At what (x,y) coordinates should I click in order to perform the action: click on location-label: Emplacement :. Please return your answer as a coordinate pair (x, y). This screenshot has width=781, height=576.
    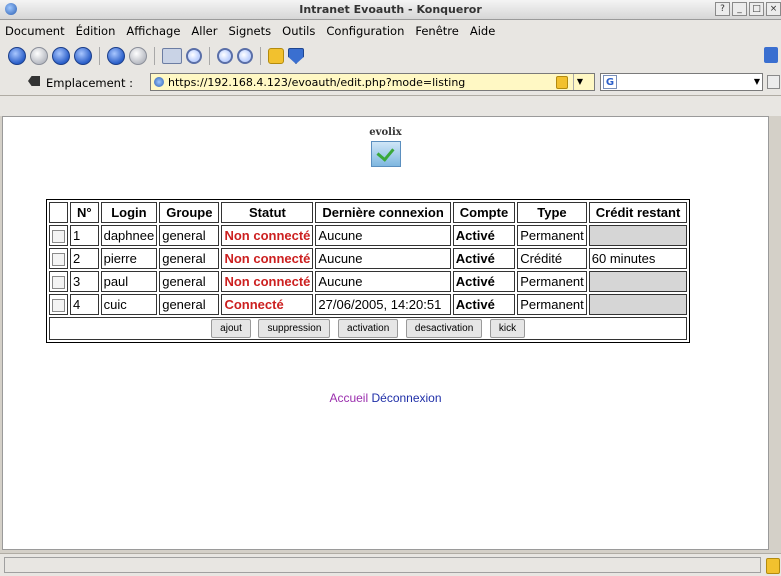
    Looking at the image, I should click on (90, 83).